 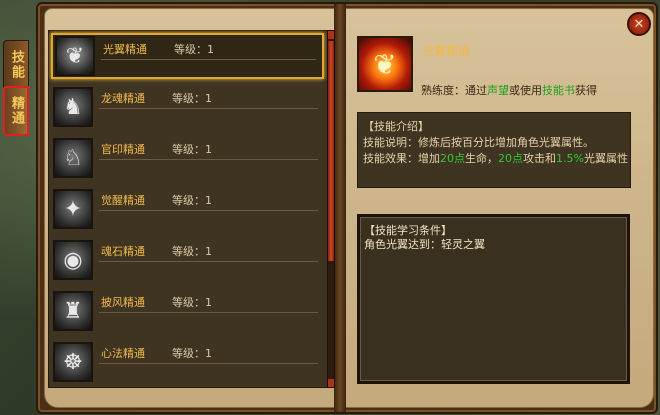 What do you see at coordinates (481, 158) in the screenshot?
I see `effect-text-hp: 生命，` at bounding box center [481, 158].